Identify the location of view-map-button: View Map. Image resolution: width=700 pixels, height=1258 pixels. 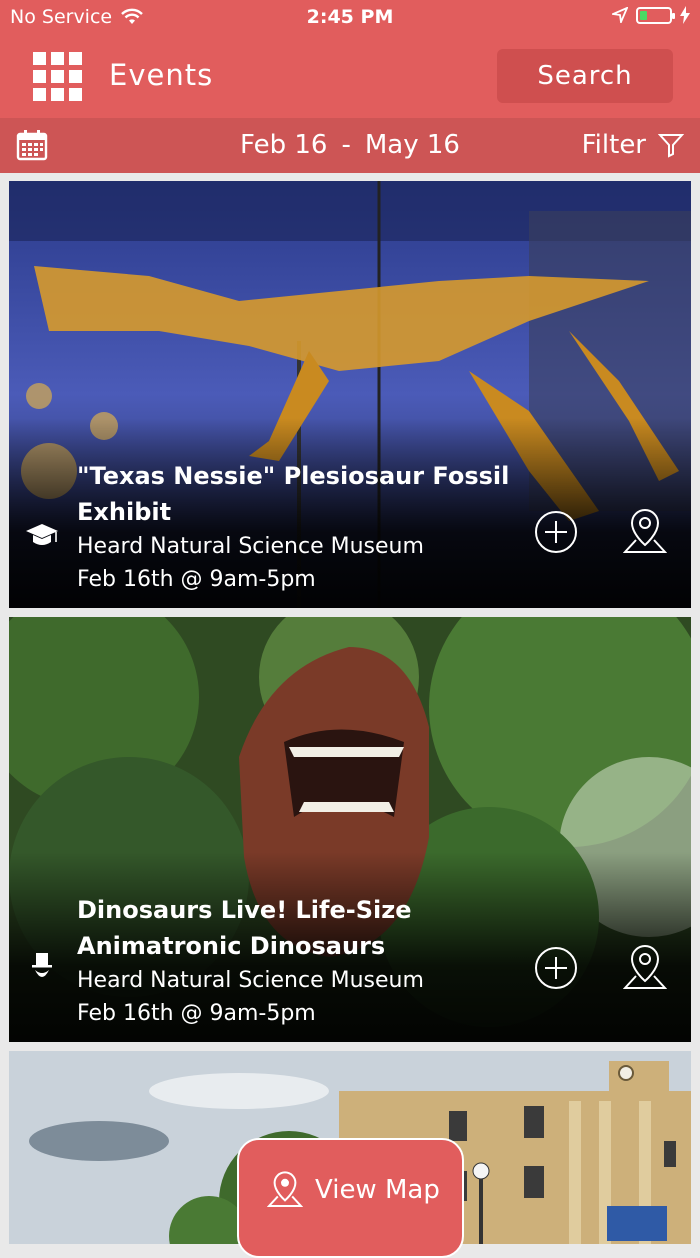
(350, 1198).